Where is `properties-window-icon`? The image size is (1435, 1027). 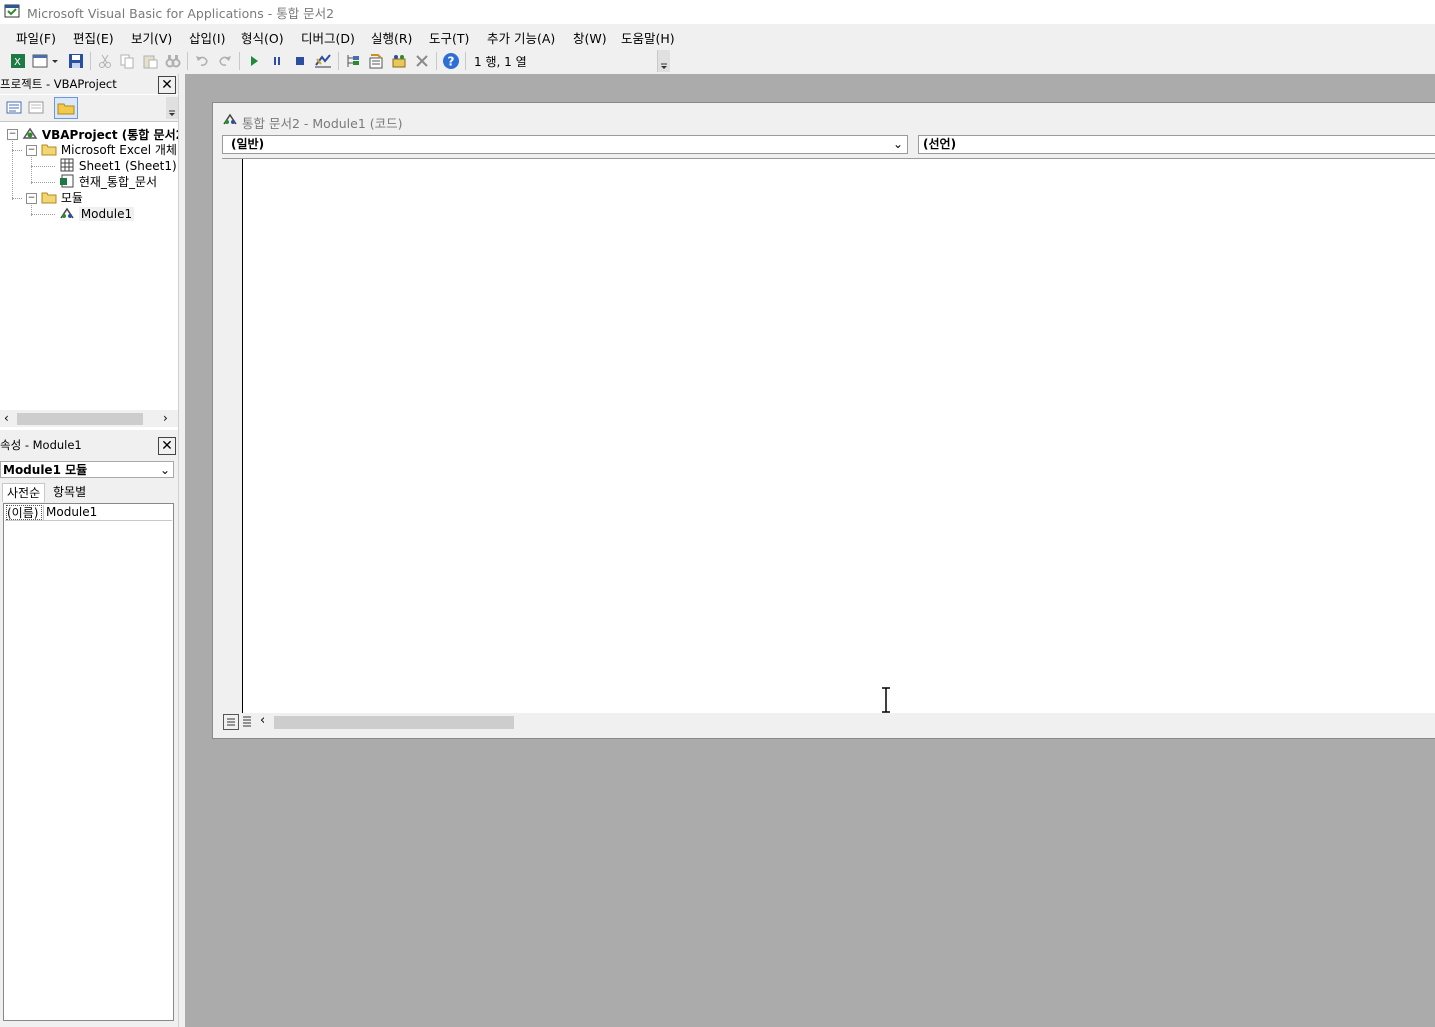 properties-window-icon is located at coordinates (376, 61).